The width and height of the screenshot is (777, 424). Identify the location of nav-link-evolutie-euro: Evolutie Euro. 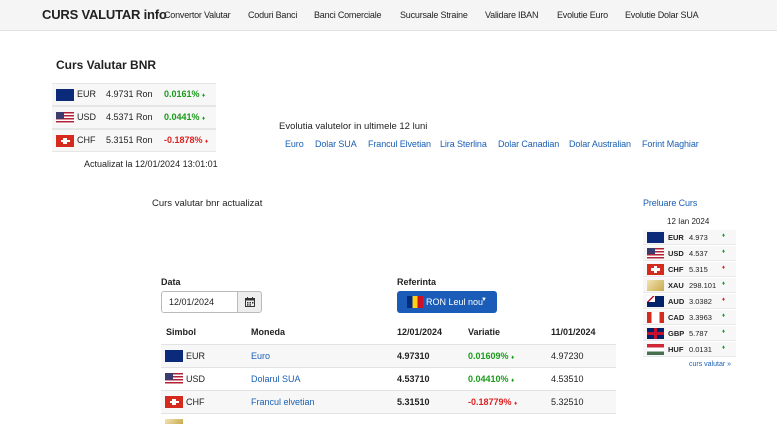
(582, 15).